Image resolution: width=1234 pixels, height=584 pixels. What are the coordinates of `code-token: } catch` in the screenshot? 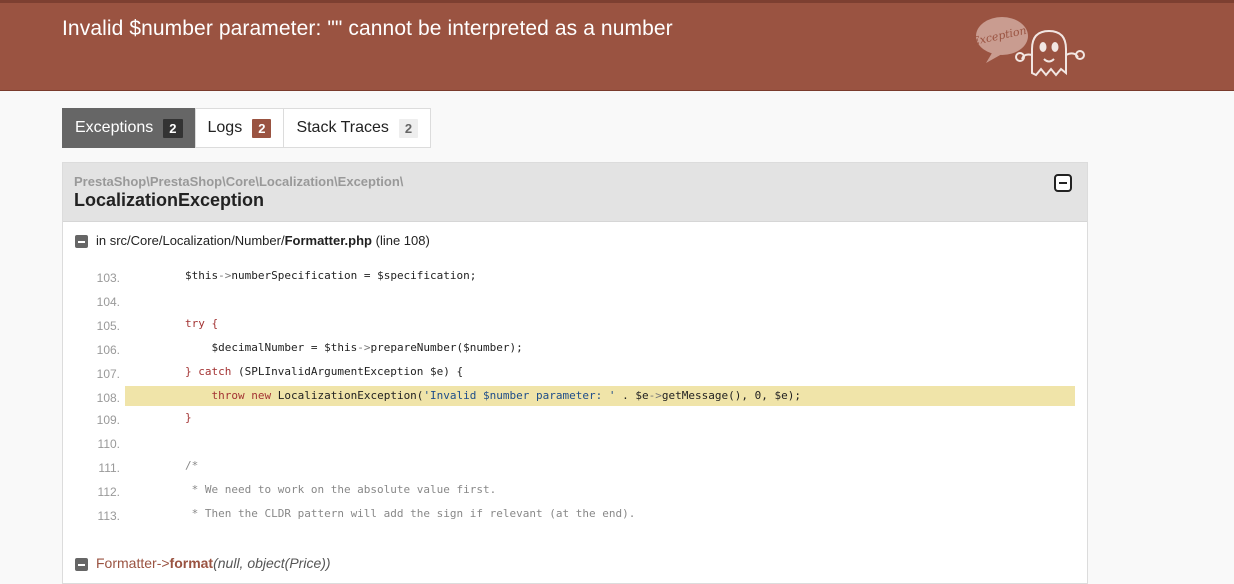 It's located at (211, 371).